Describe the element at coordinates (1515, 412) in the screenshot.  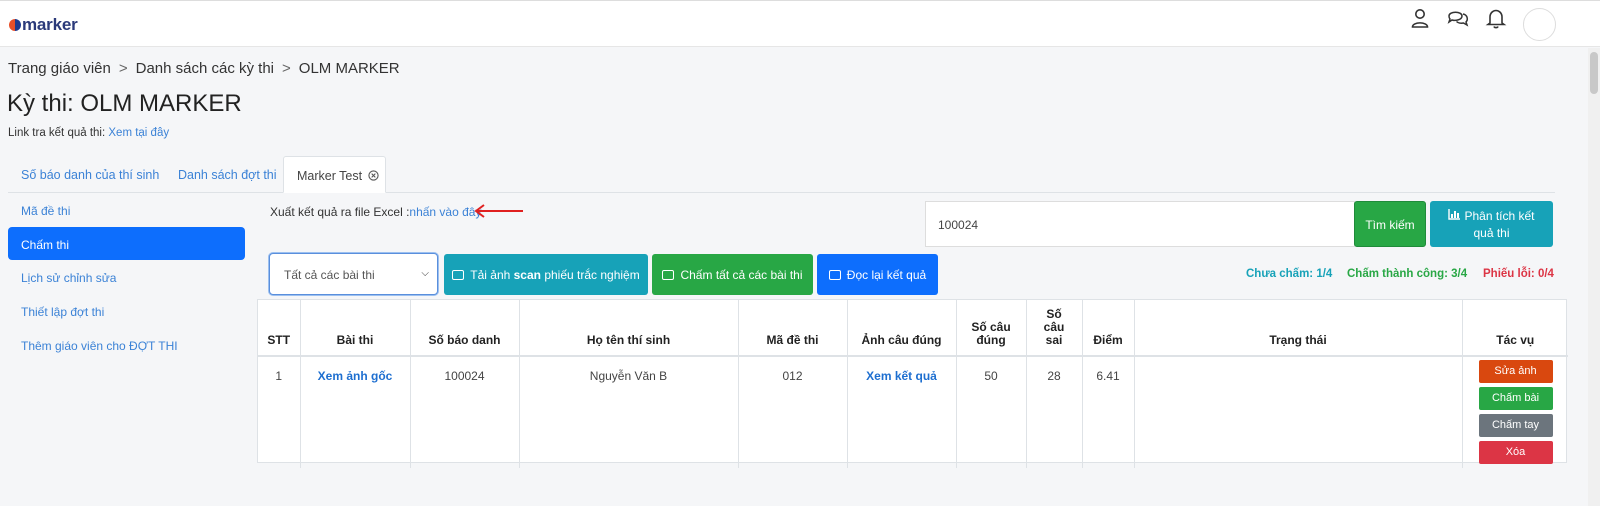
I see `cell-actions: Sửa ảnh Chấm bài Chấm tay Xóa` at that location.